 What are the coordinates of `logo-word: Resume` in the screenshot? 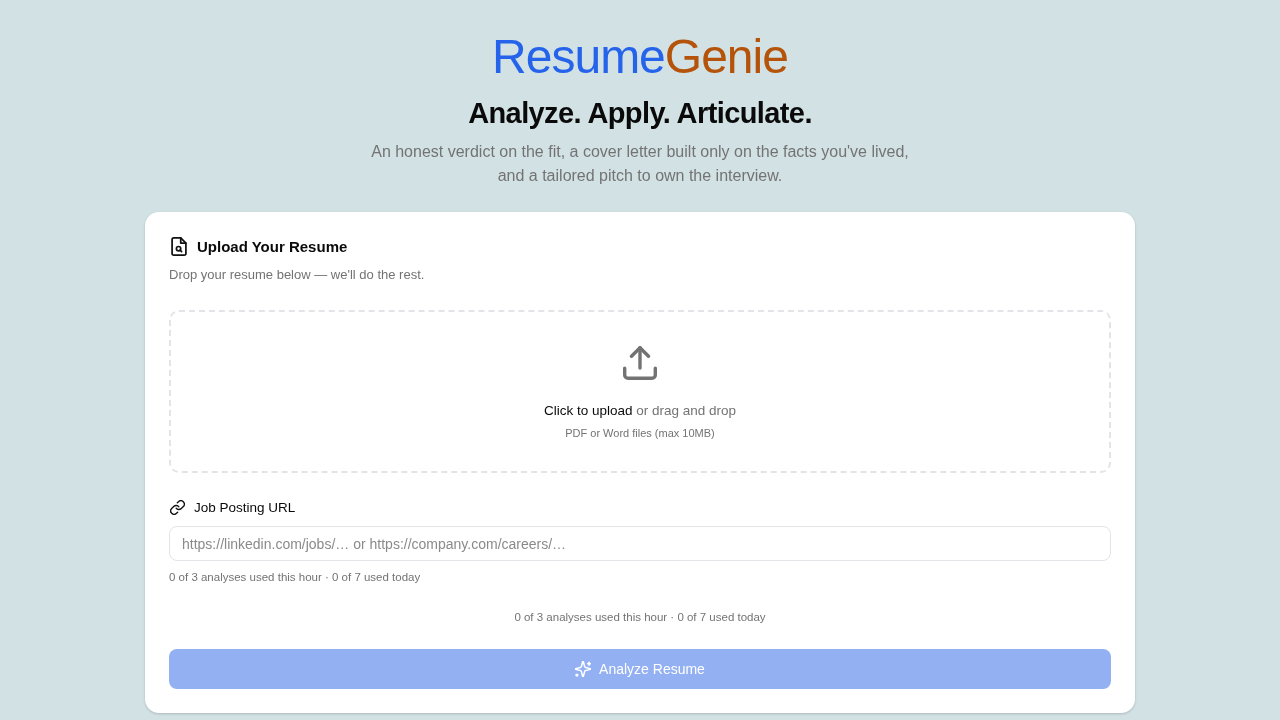 It's located at (578, 57).